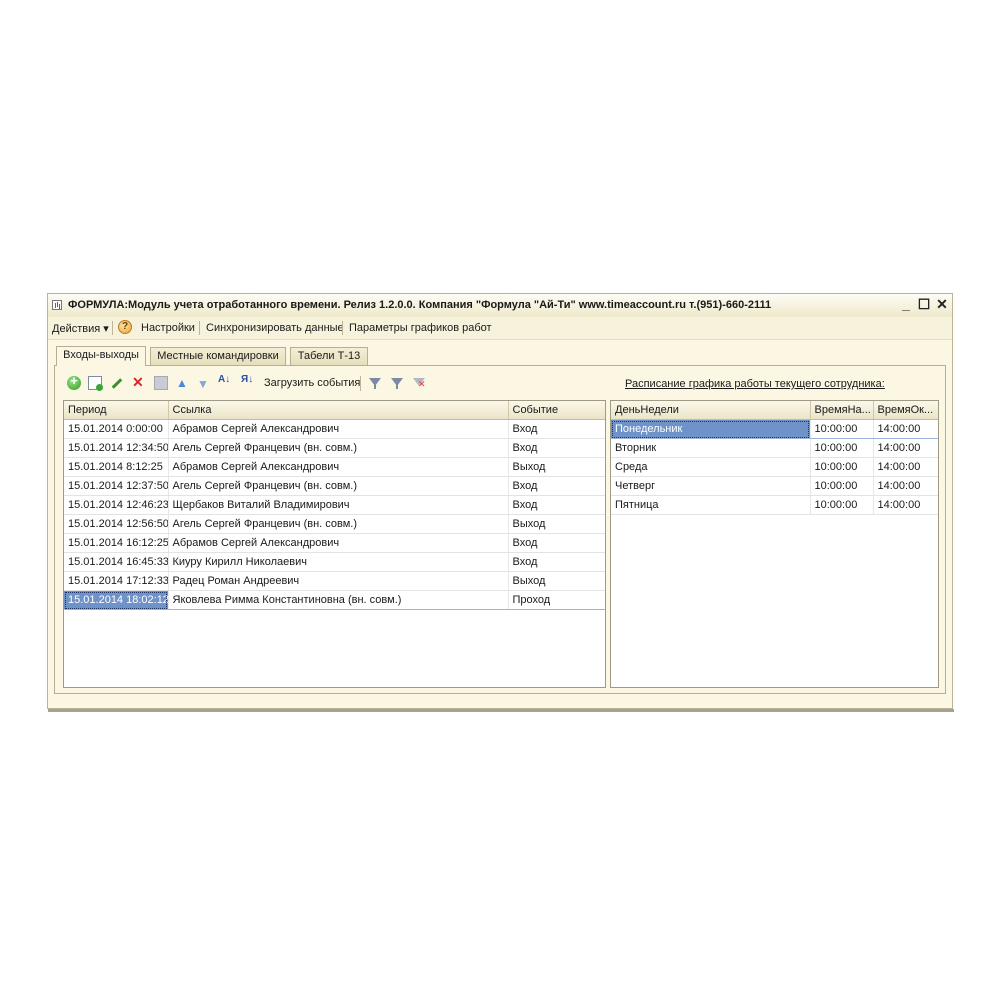 This screenshot has height=1000, width=1000. I want to click on table-cell: 15.01.2014 8:12:25, so click(116, 467).